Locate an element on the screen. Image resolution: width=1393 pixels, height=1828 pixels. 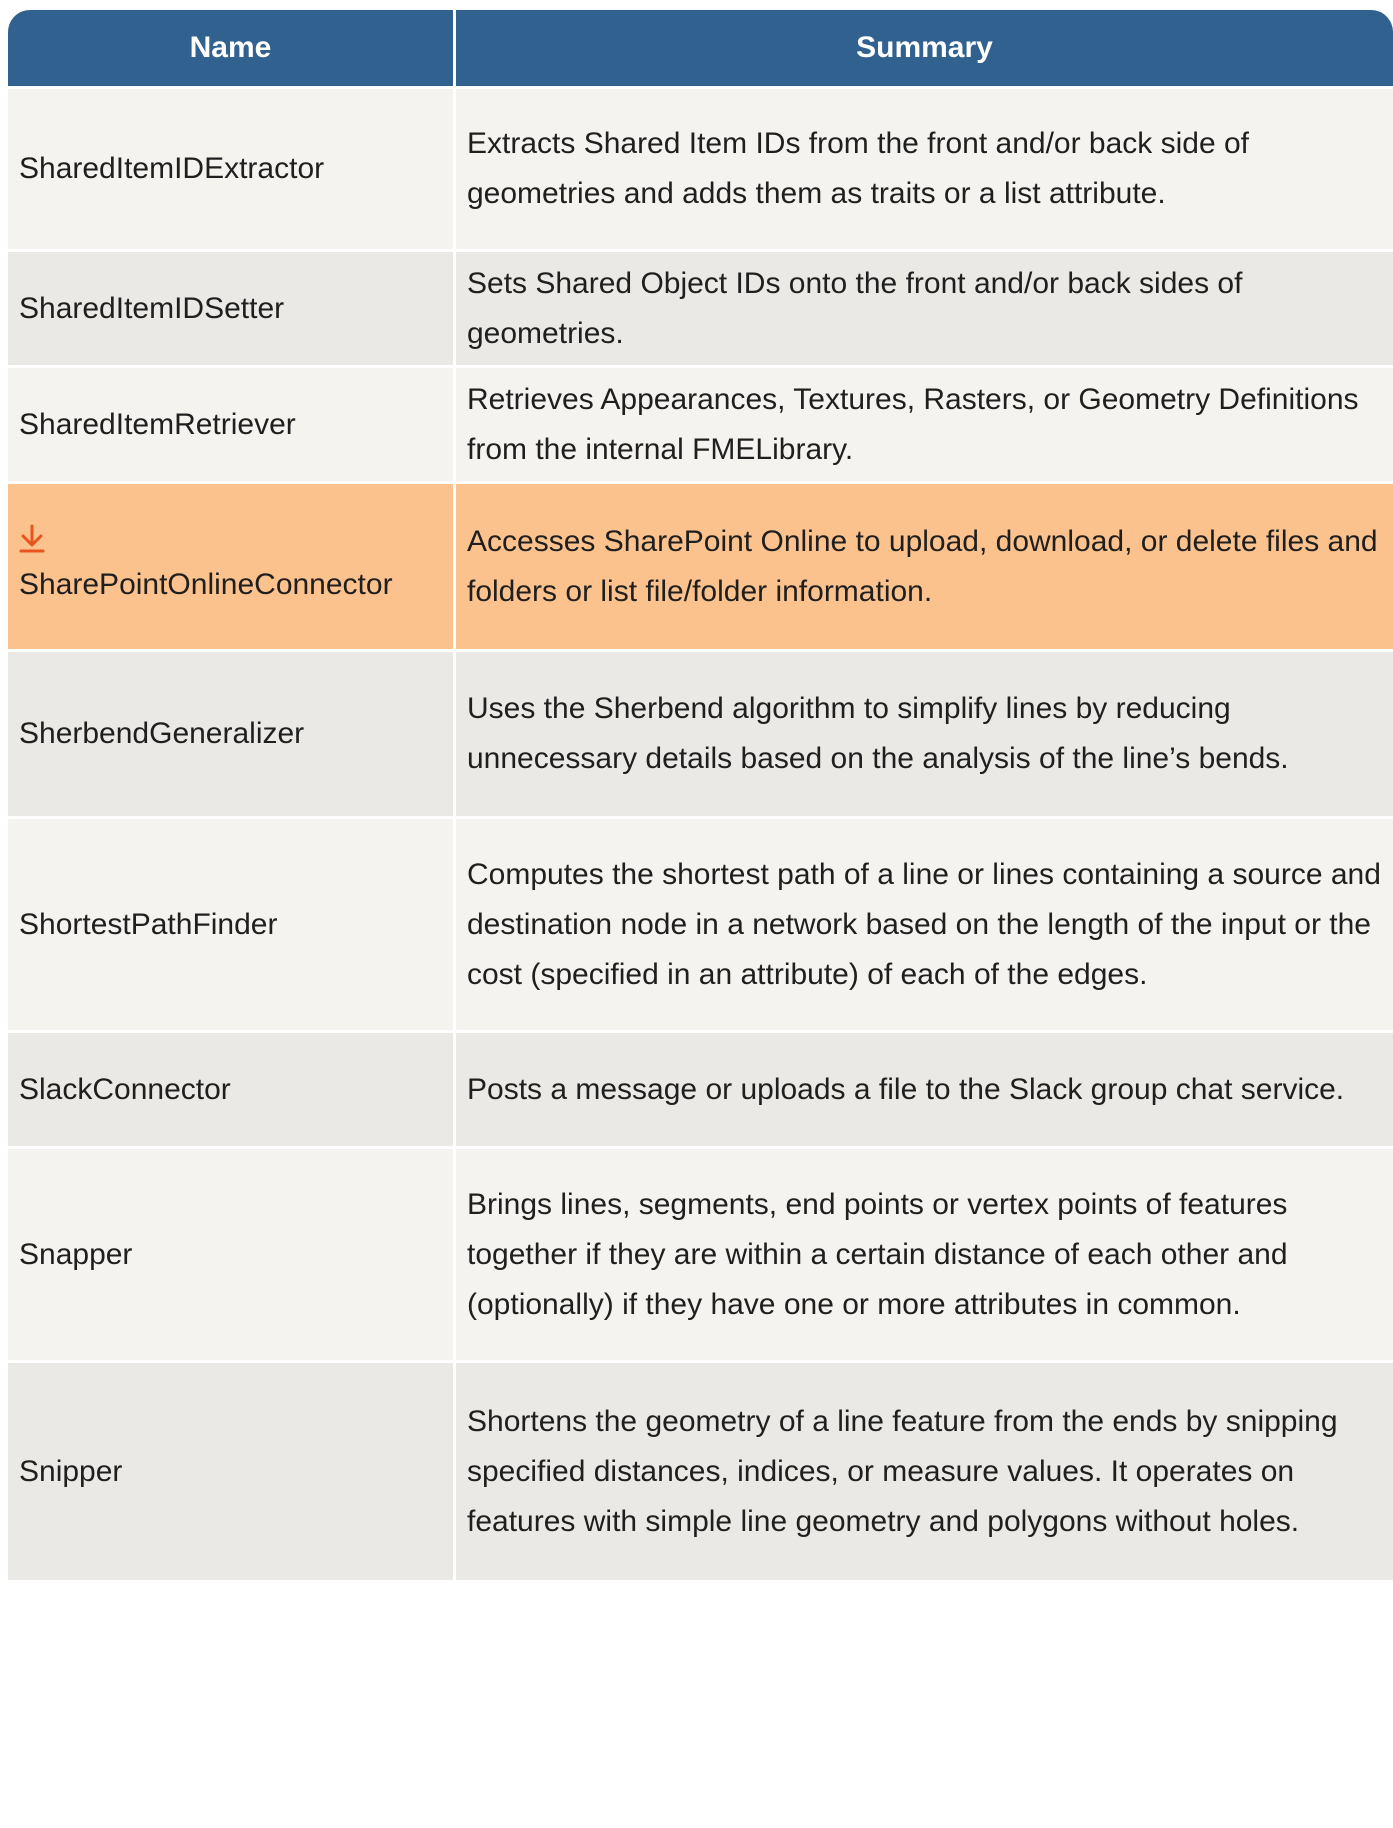
transformer-name: SlackConnector is located at coordinates (125, 1090).